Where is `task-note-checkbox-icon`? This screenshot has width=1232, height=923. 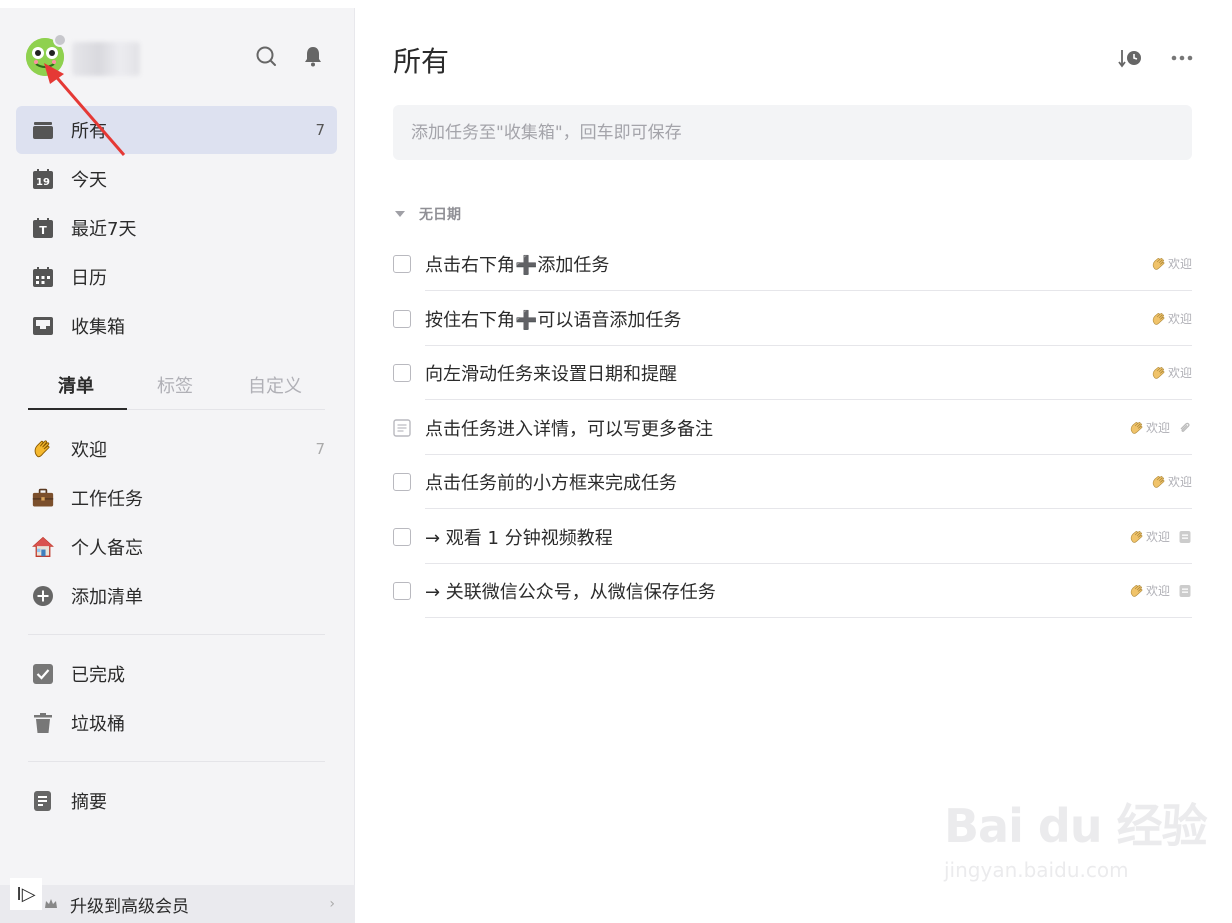
task-note-checkbox-icon is located at coordinates (402, 428).